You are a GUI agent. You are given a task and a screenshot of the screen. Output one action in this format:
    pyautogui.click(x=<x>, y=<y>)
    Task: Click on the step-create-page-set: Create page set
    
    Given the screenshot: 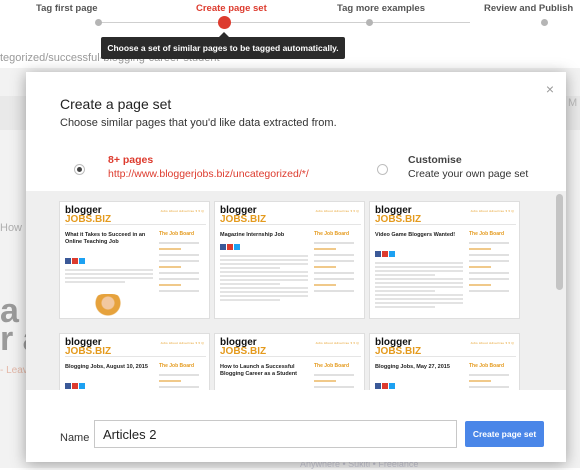 What is the action you would take?
    pyautogui.click(x=231, y=8)
    